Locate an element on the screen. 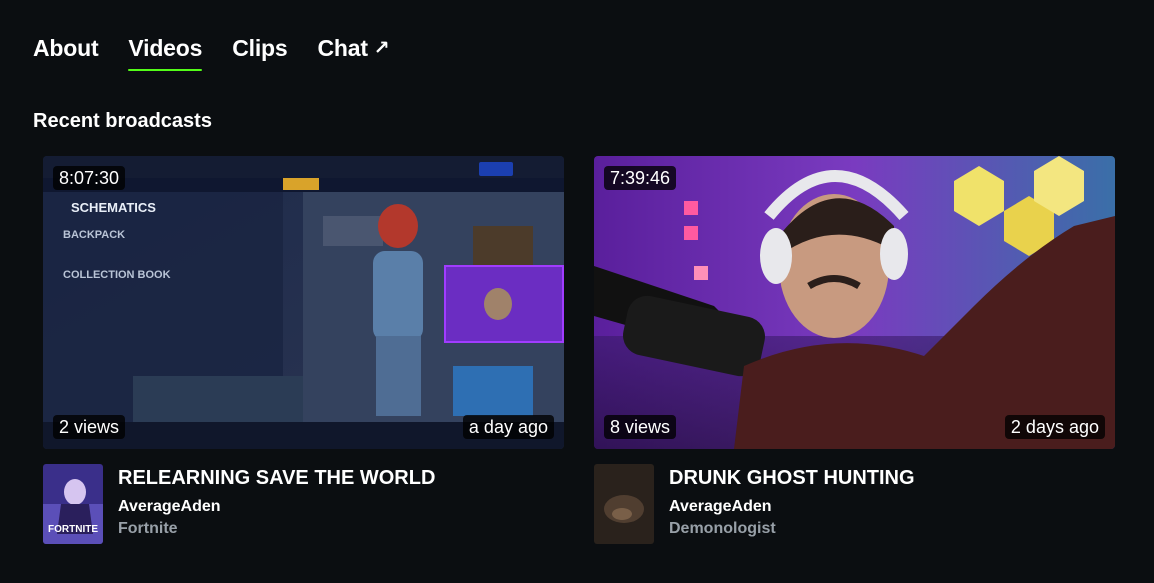 The width and height of the screenshot is (1154, 583). tab-videos: Videos is located at coordinates (165, 52).